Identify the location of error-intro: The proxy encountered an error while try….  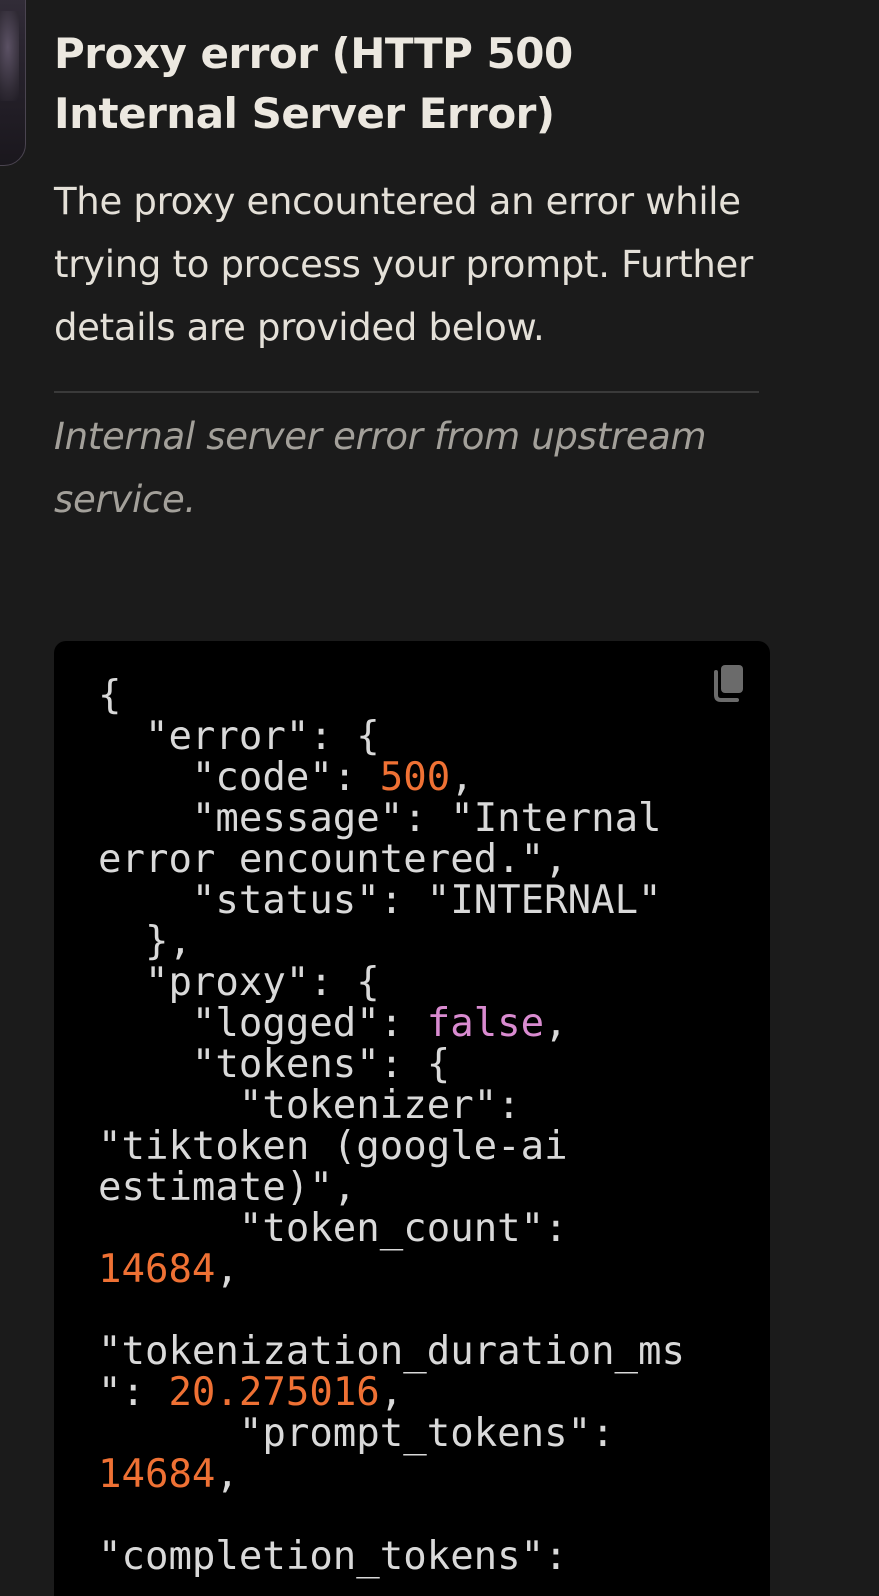
(403, 264).